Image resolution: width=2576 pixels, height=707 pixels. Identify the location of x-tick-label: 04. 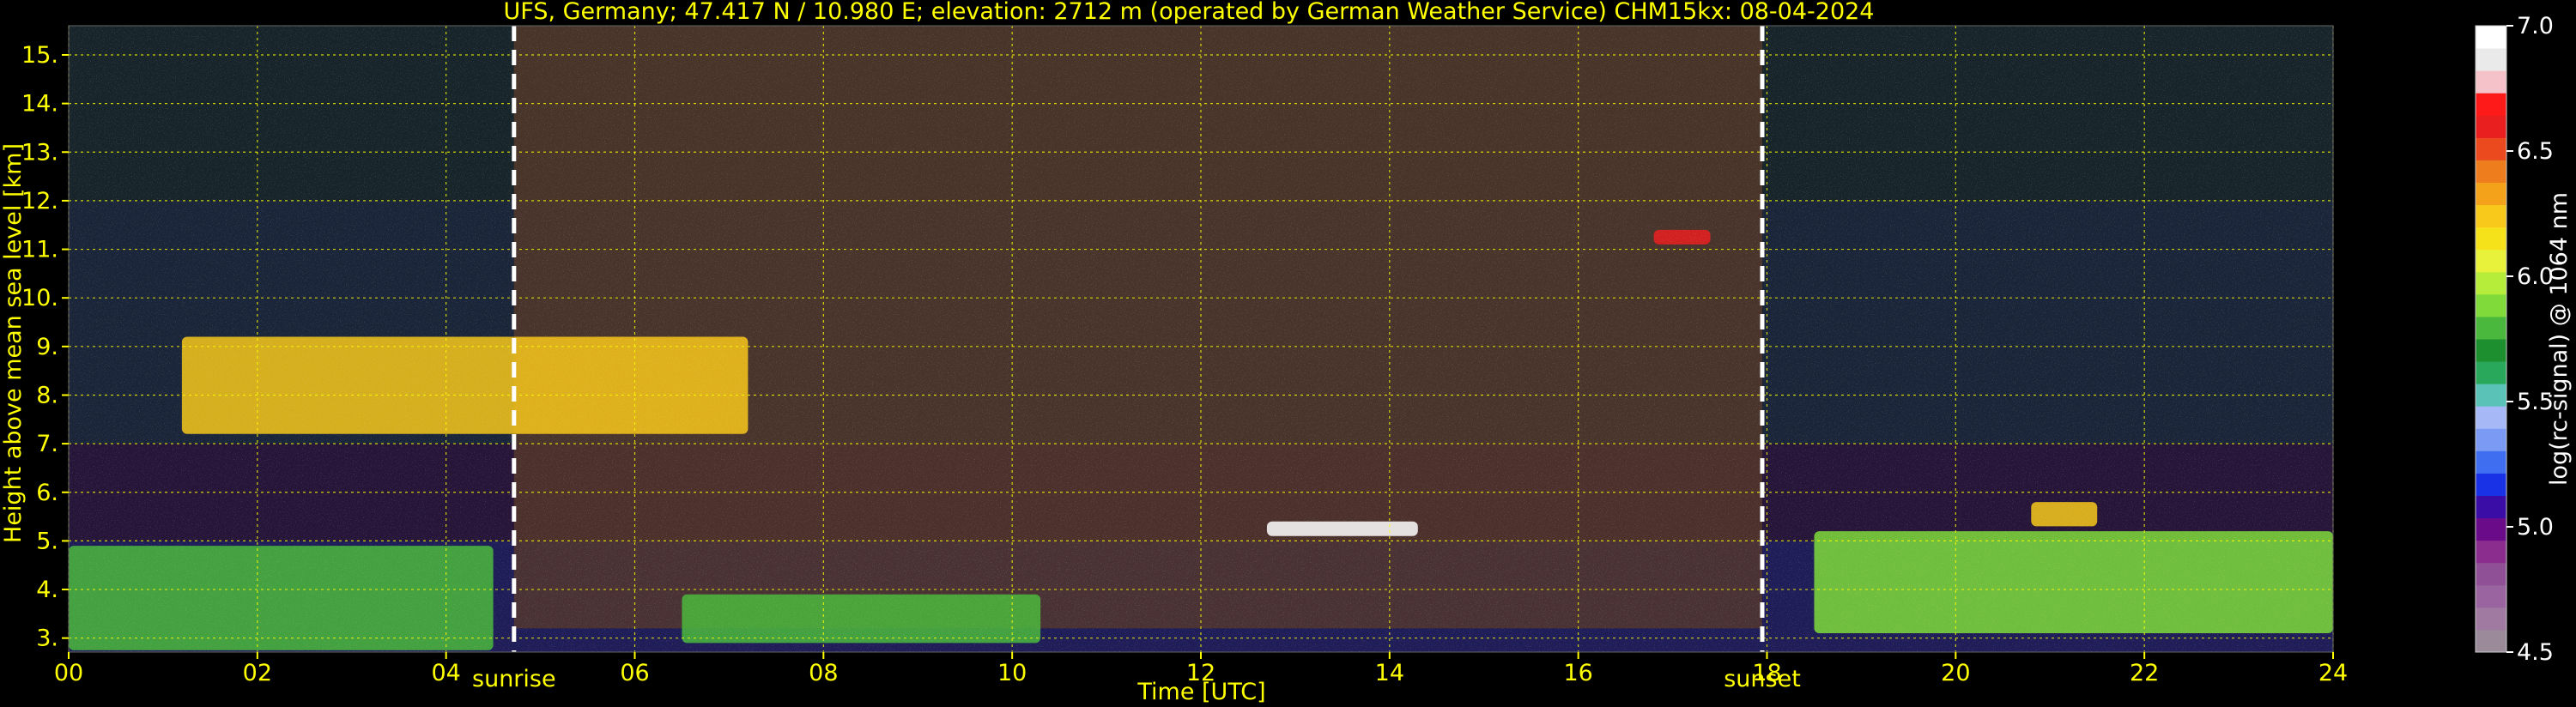
(445, 673).